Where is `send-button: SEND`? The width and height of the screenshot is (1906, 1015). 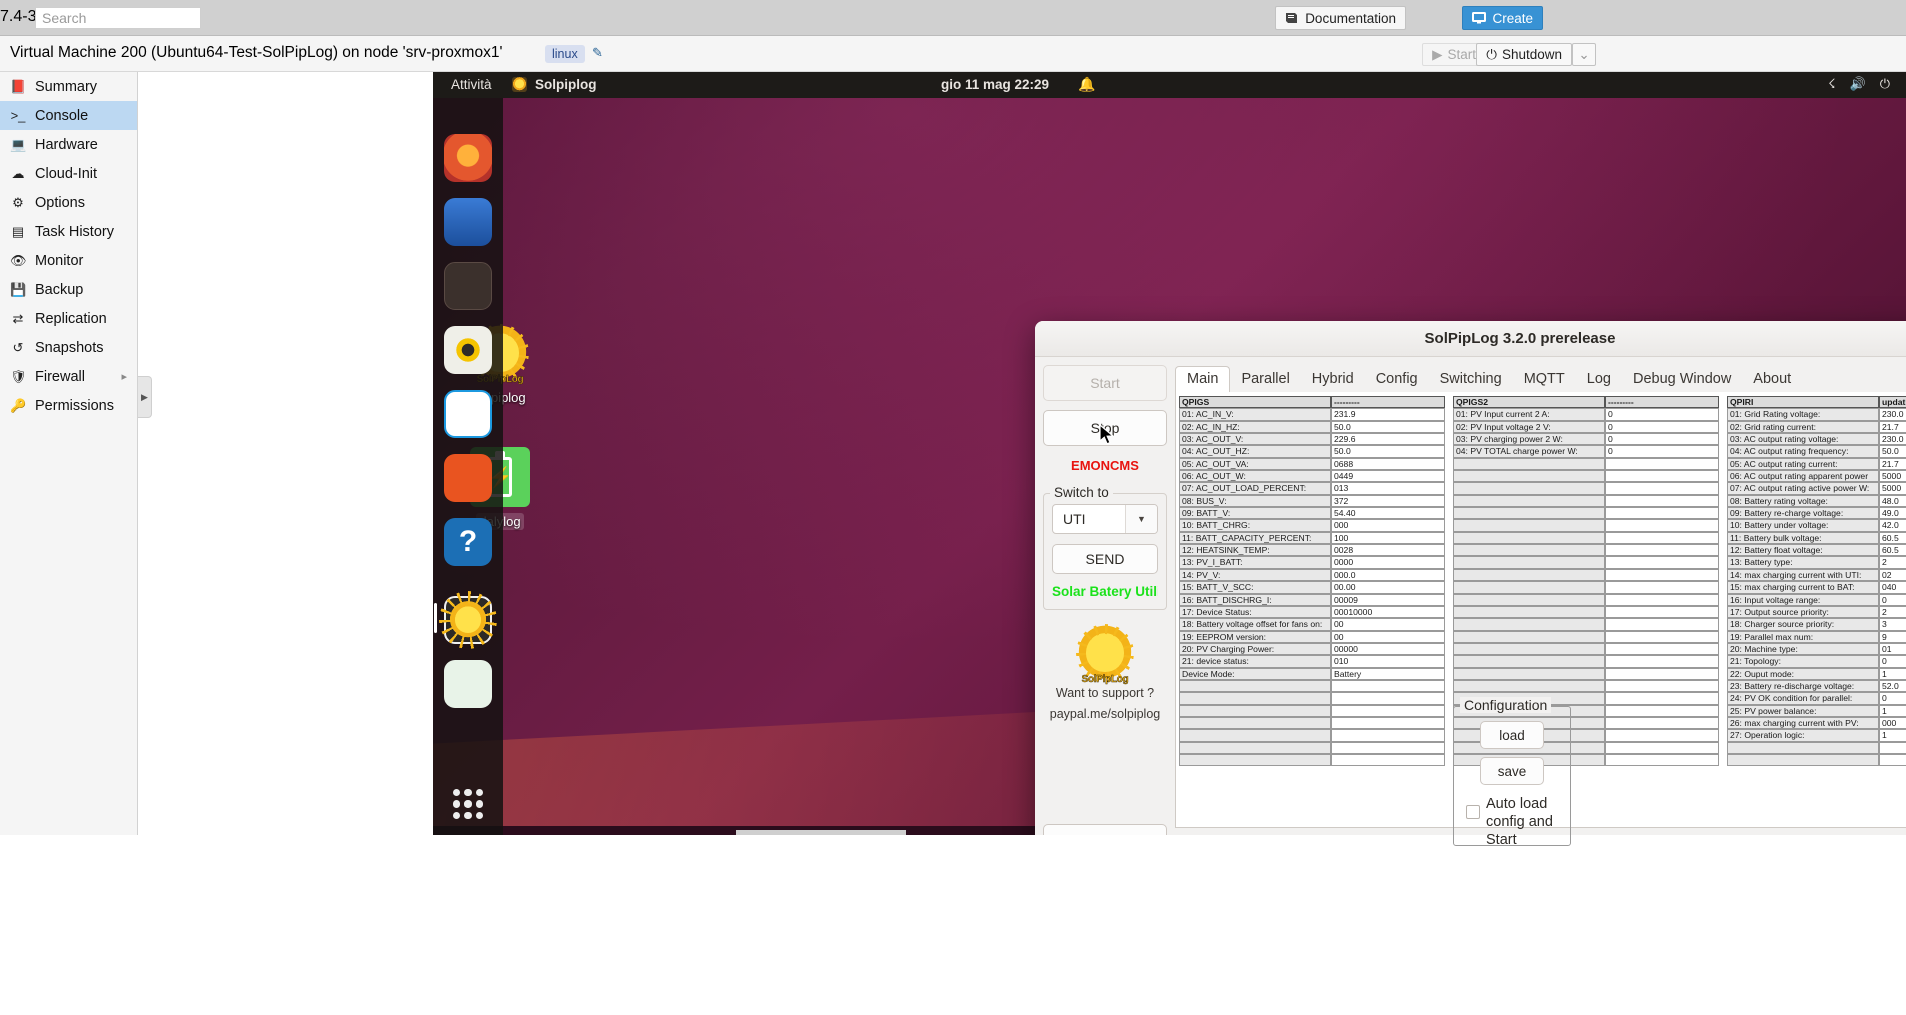 send-button: SEND is located at coordinates (1105, 559).